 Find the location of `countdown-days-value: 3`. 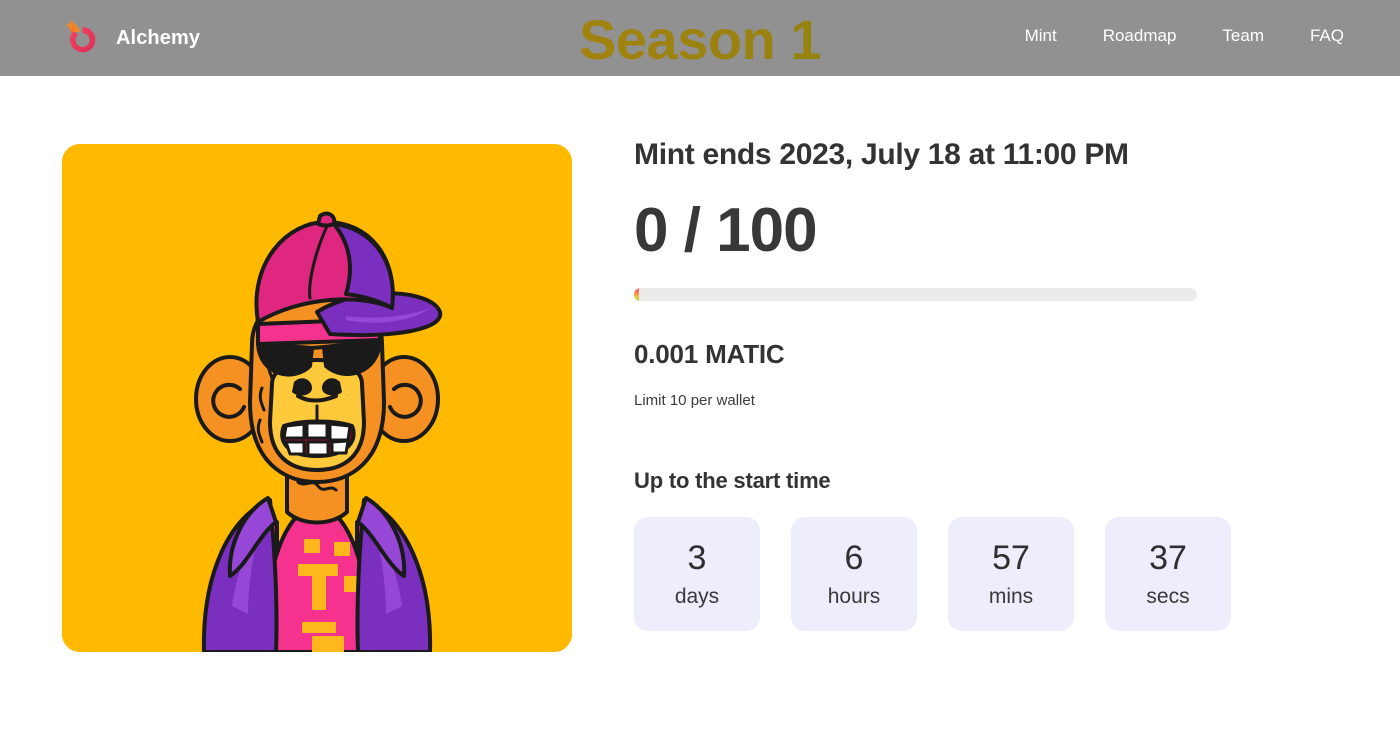

countdown-days-value: 3 is located at coordinates (697, 558).